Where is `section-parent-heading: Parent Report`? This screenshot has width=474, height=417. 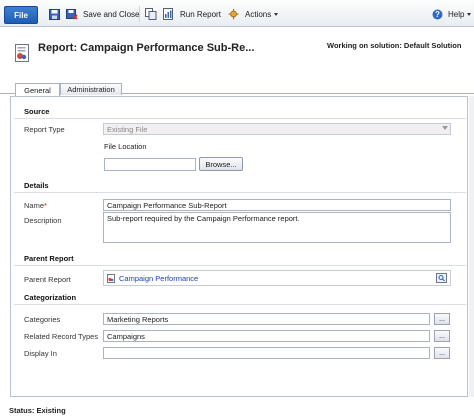
section-parent-heading: Parent Report is located at coordinates (49, 258).